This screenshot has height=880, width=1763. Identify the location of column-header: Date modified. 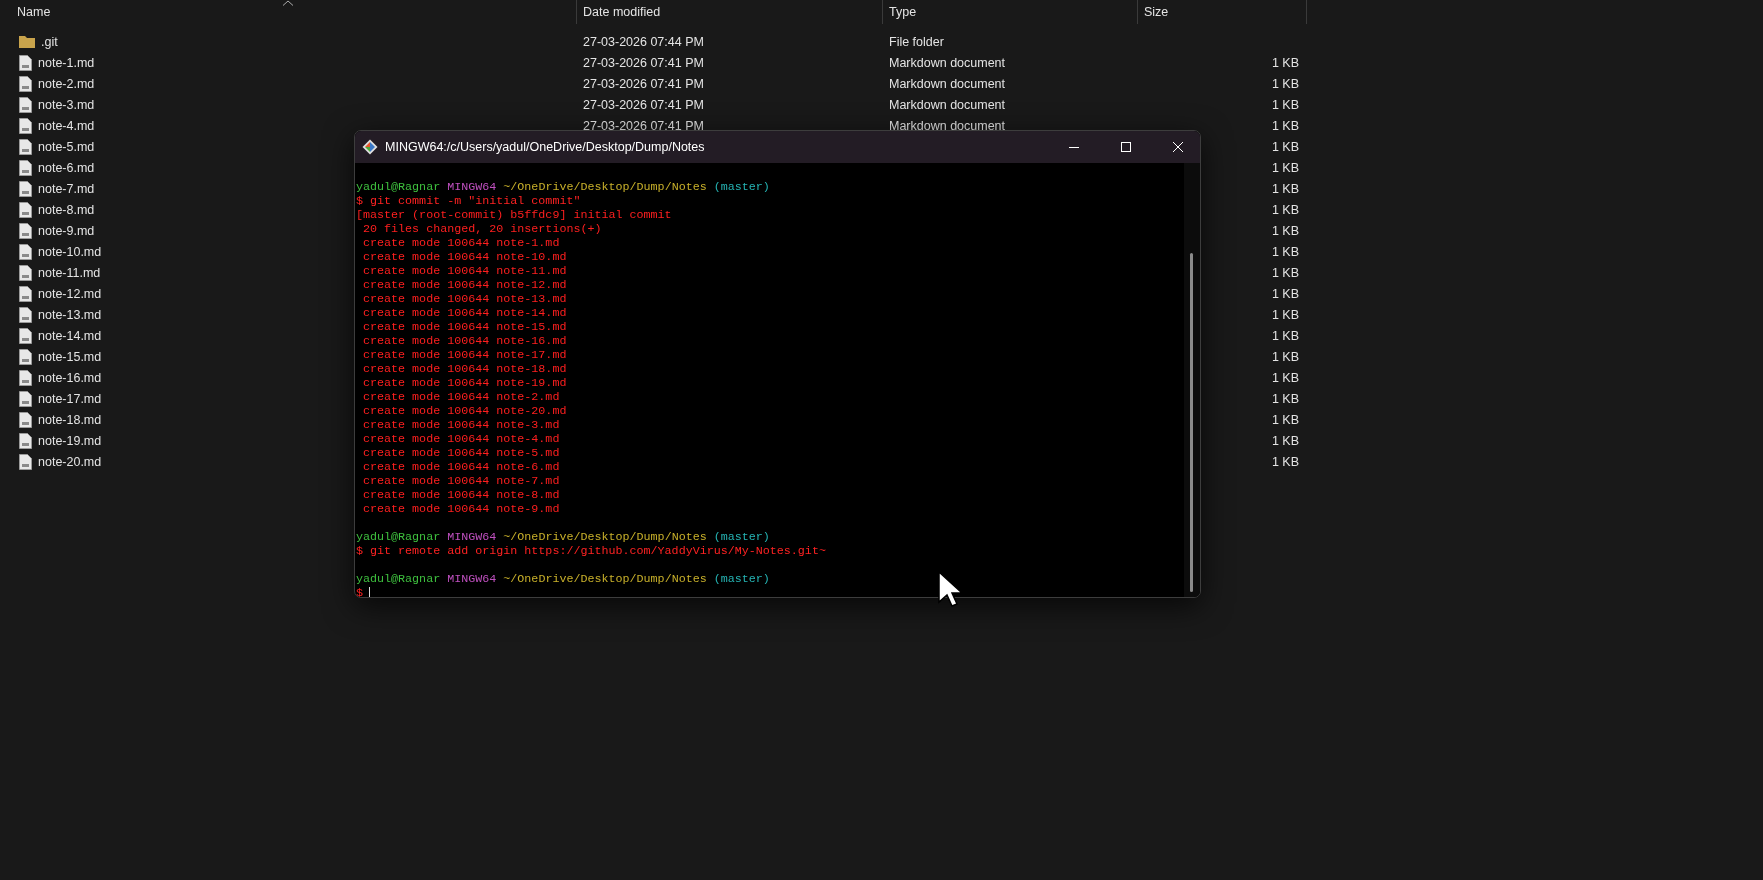
(730, 12).